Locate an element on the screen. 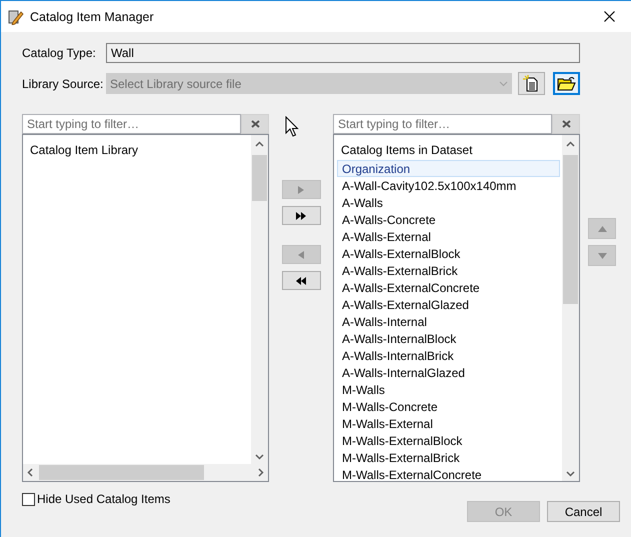  double-right-arrow-icon is located at coordinates (301, 215).